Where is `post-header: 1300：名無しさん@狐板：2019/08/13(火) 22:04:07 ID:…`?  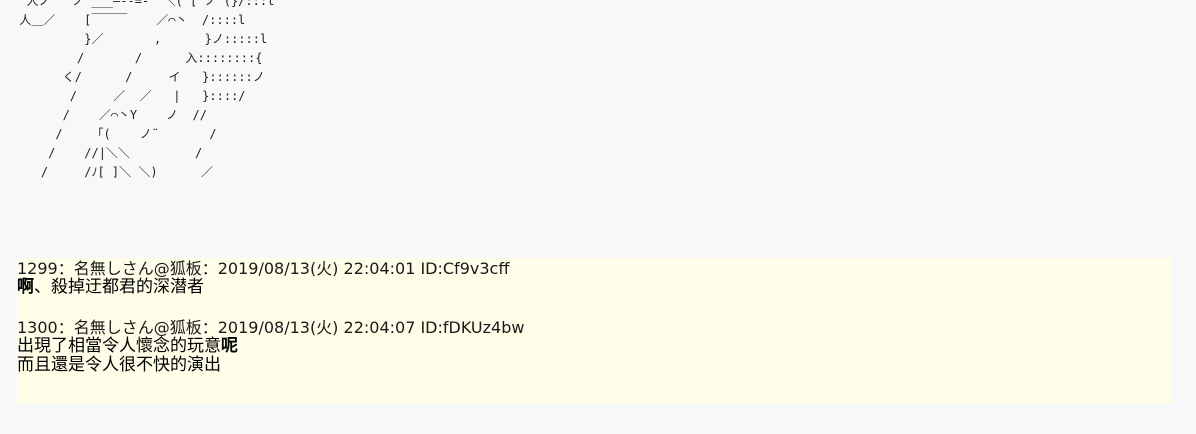 post-header: 1300：名無しさん@狐板：2019/08/13(火) 22:04:07 ID:… is located at coordinates (271, 327).